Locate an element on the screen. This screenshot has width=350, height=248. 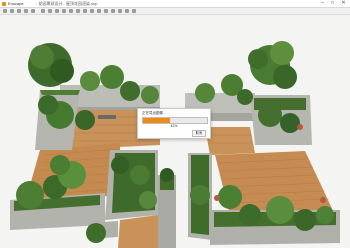
toolbar is located at coordinates (175, 11).